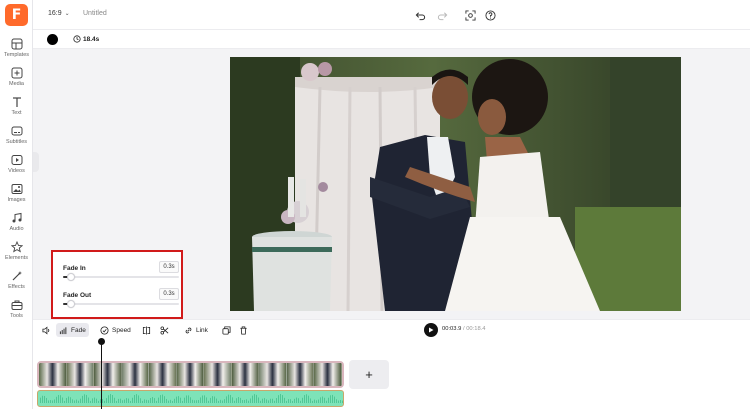 The height and width of the screenshot is (409, 750). Describe the element at coordinates (146, 330) in the screenshot. I see `split-button` at that location.